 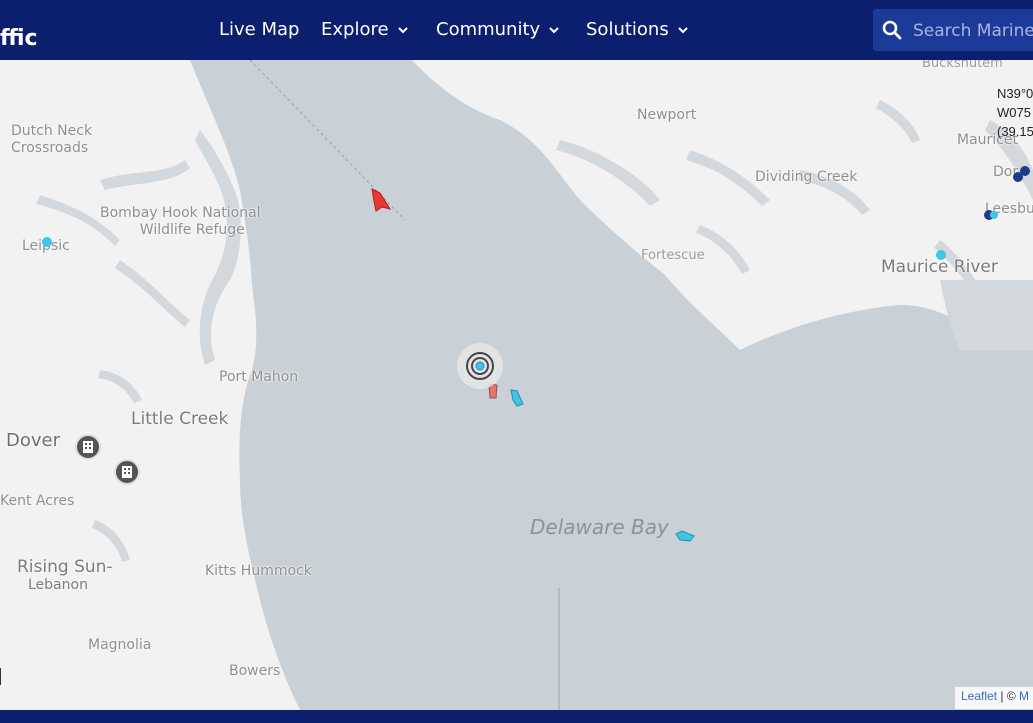 I want to click on place-newport: Newport, so click(x=667, y=115).